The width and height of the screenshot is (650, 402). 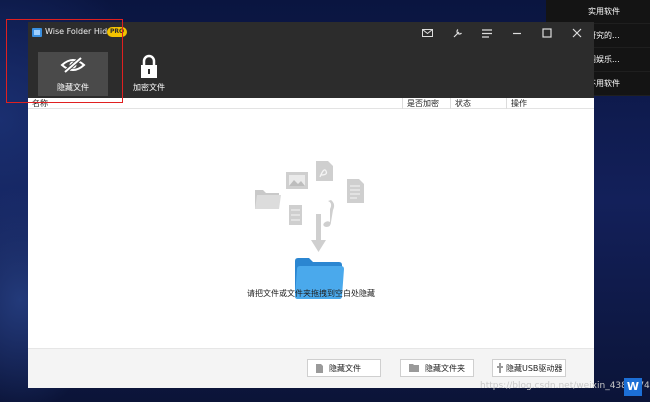 What do you see at coordinates (577, 33) in the screenshot?
I see `close-icon` at bounding box center [577, 33].